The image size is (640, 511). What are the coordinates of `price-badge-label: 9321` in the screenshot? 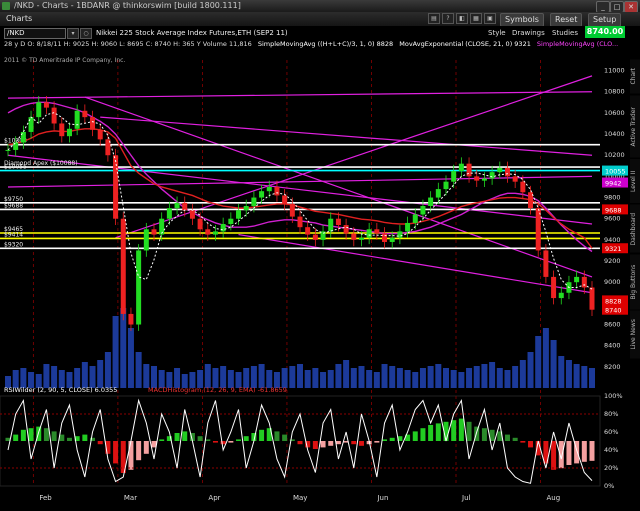 It's located at (613, 249).